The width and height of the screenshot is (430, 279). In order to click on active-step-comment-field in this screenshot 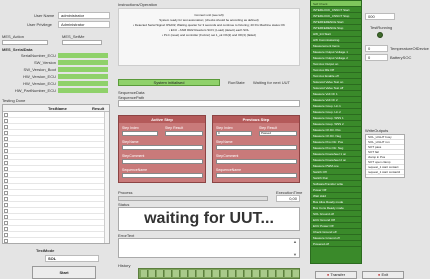, I will do `click(162, 161)`.